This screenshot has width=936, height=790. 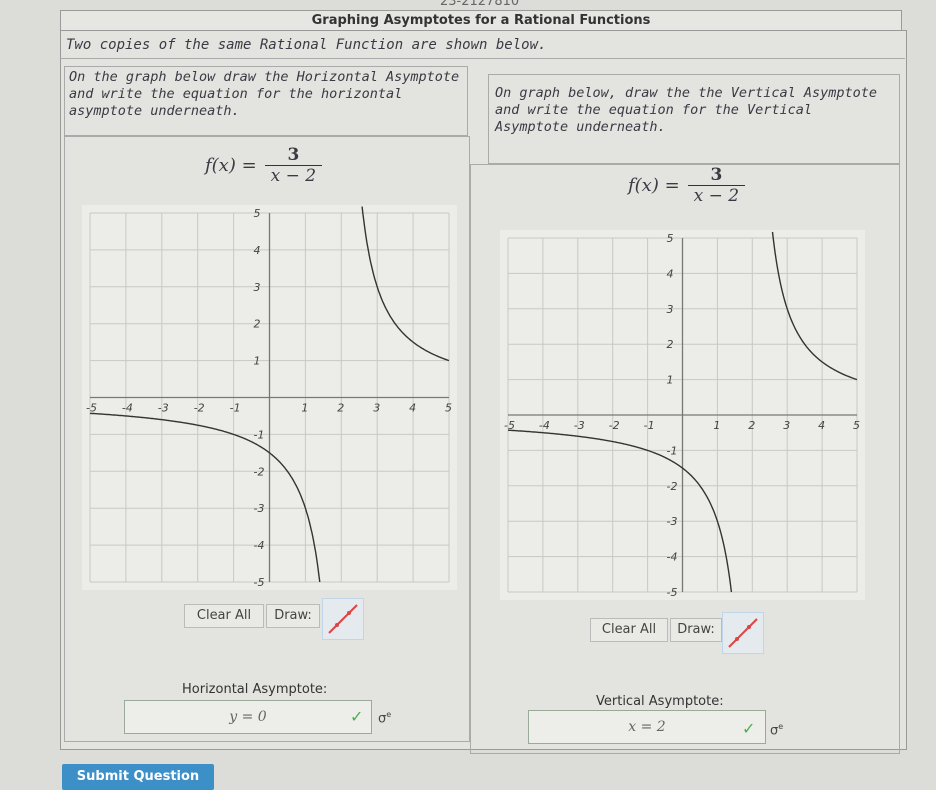 I want to click on vertical-asymptote-label: Vertical Asymptote:, so click(x=660, y=701).